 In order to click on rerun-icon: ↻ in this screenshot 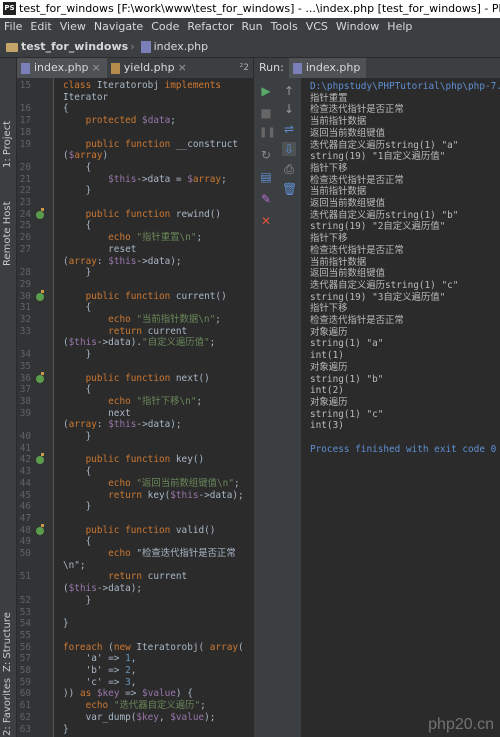, I will do `click(266, 155)`.